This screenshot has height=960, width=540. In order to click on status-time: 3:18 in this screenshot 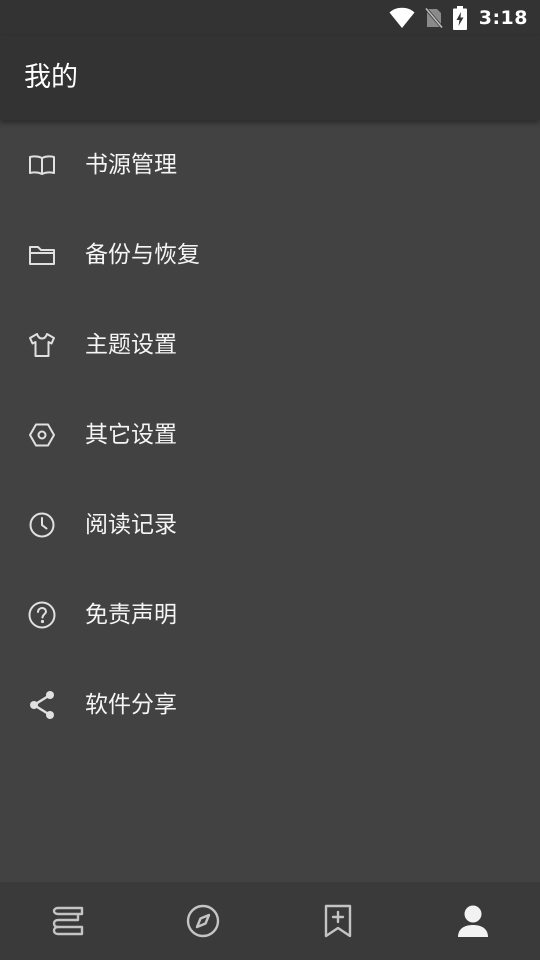, I will do `click(503, 18)`.